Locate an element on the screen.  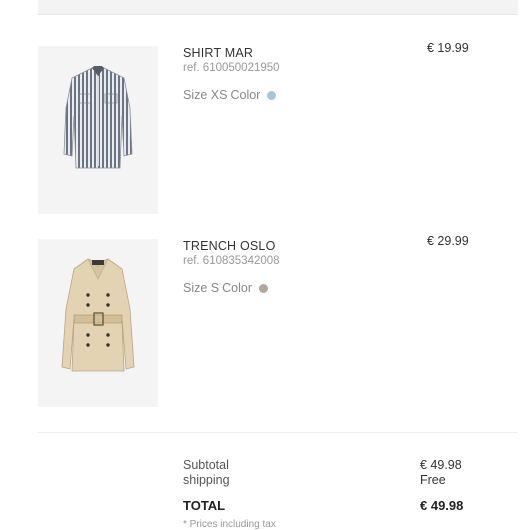
striped-shirt-image is located at coordinates (98, 117).